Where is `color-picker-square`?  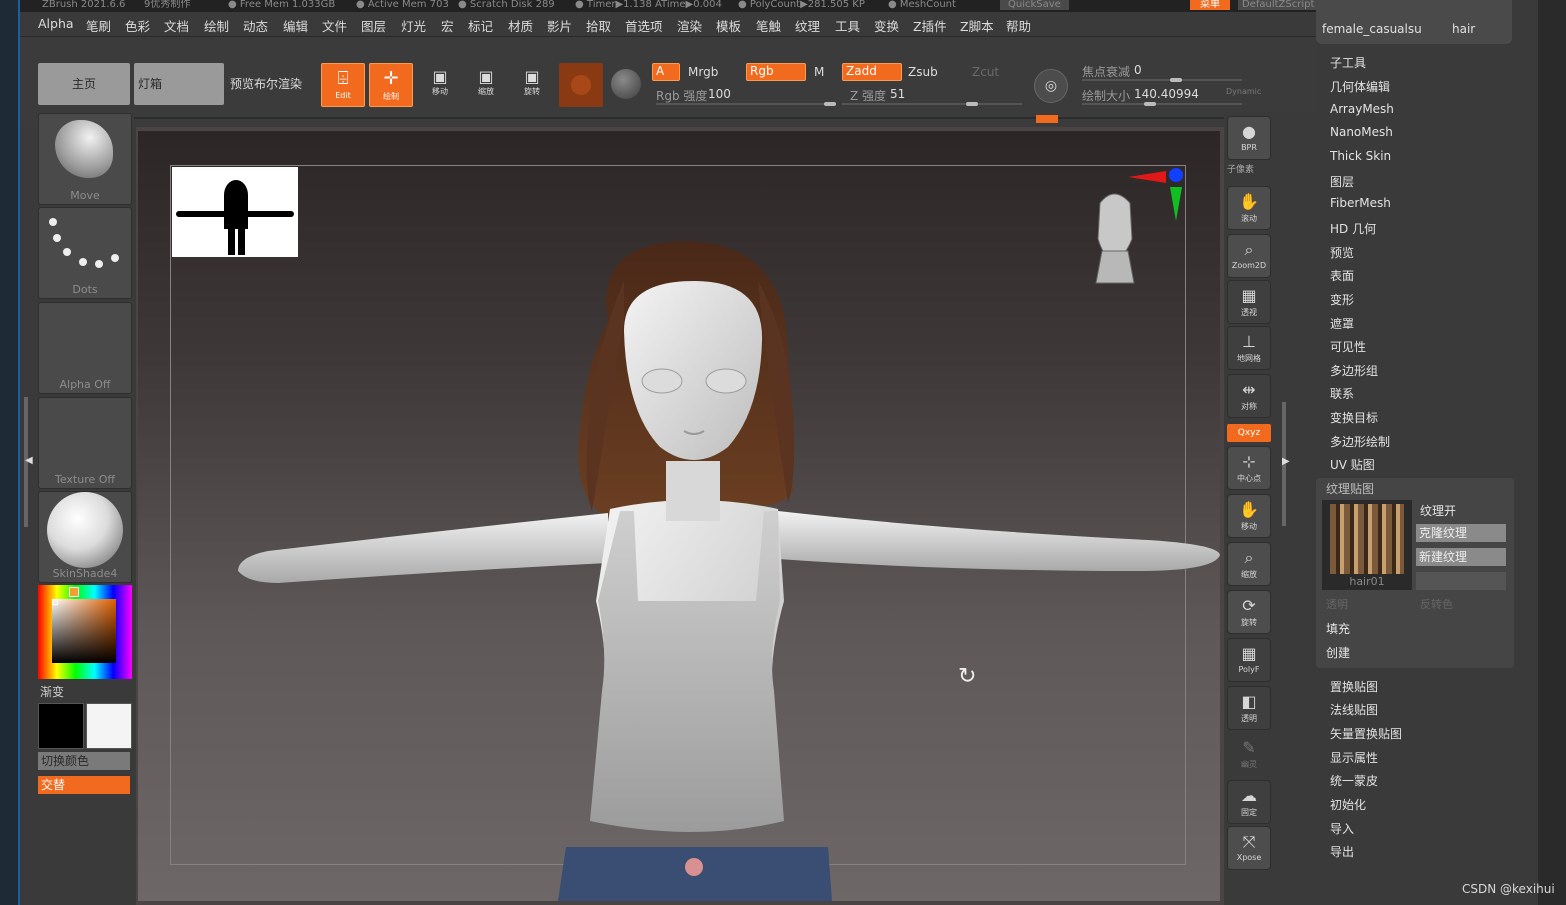 color-picker-square is located at coordinates (84, 631).